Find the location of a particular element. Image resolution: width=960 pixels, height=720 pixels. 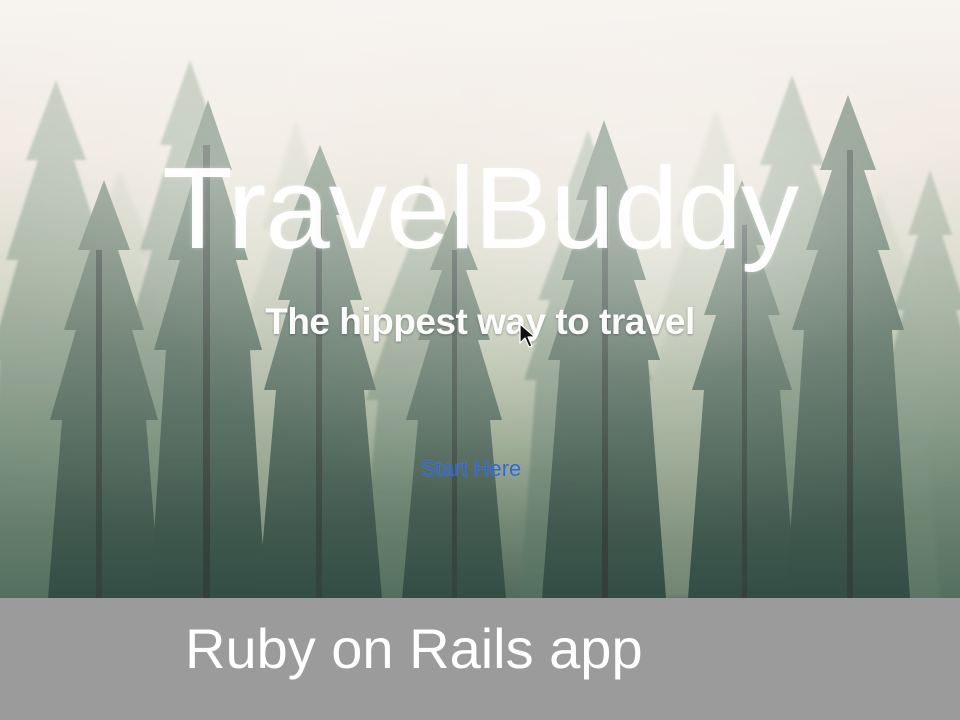

caption-text: Ruby on Rails app is located at coordinates (414, 648).